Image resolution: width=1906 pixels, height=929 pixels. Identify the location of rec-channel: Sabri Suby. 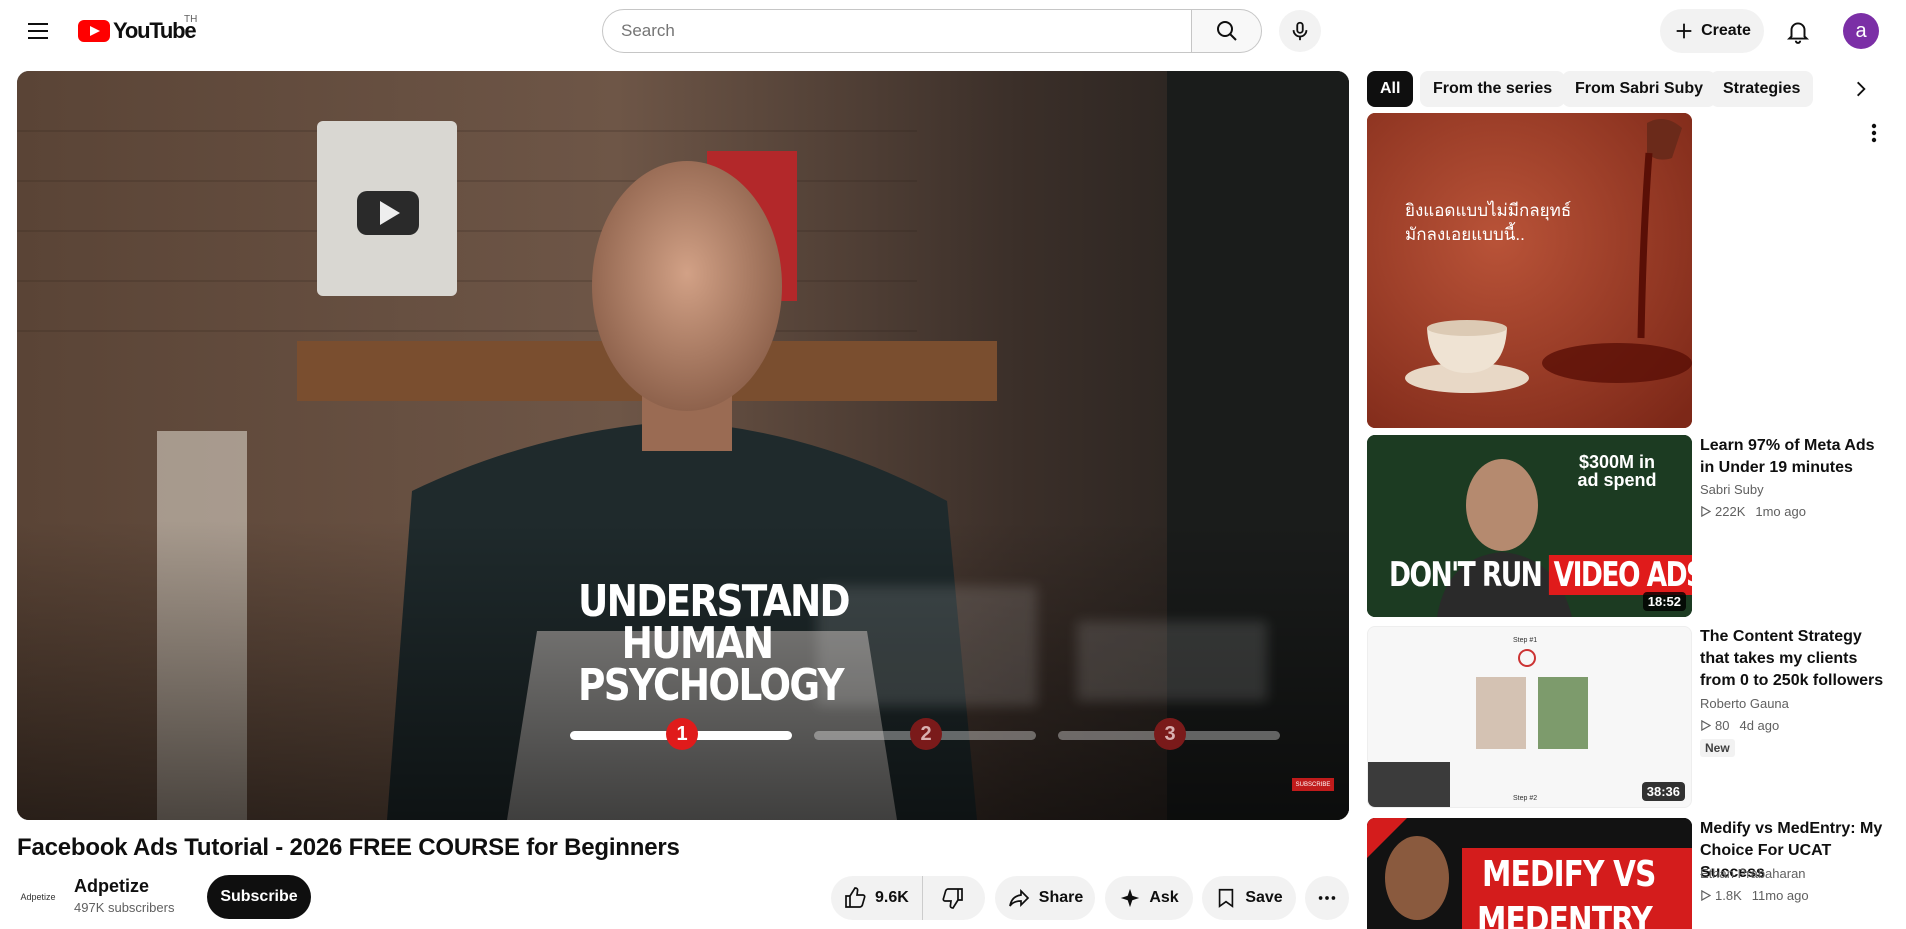
(1732, 489).